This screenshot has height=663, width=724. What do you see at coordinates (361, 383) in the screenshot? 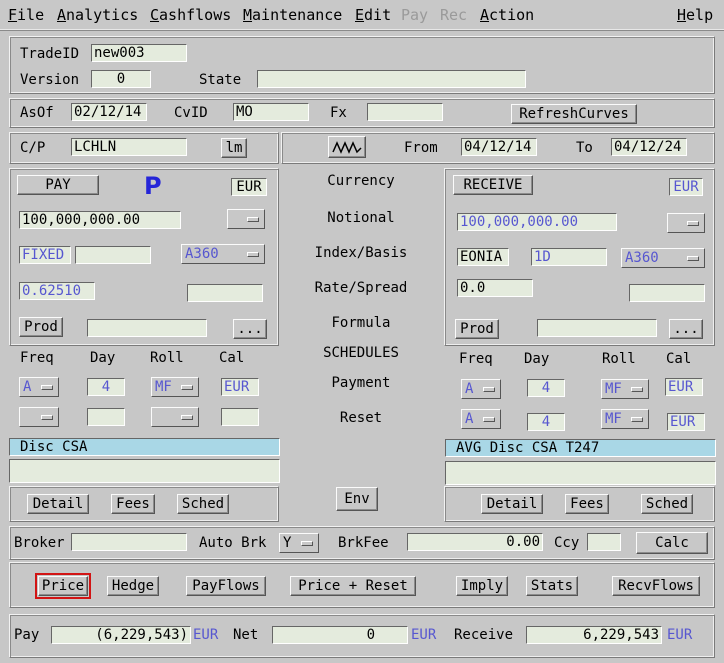
I see `payment-row-label: Payment` at bounding box center [361, 383].